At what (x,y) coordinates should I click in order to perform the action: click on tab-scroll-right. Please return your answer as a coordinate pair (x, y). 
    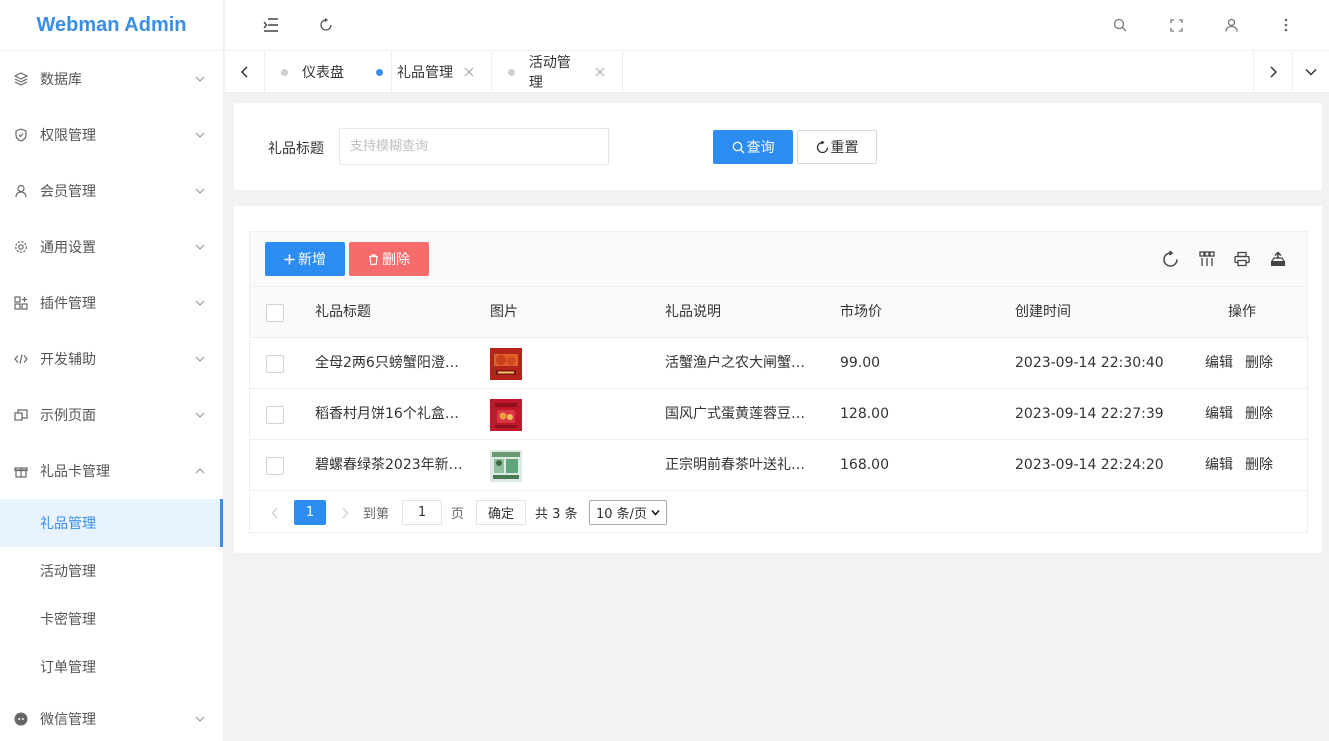
    Looking at the image, I should click on (1273, 72).